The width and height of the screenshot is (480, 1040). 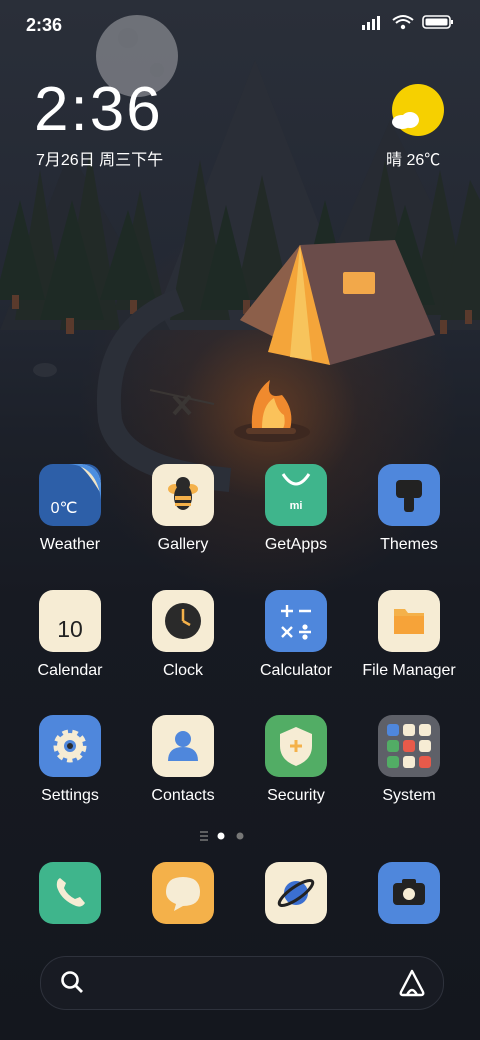 I want to click on cloud-icon, so click(x=405, y=120).